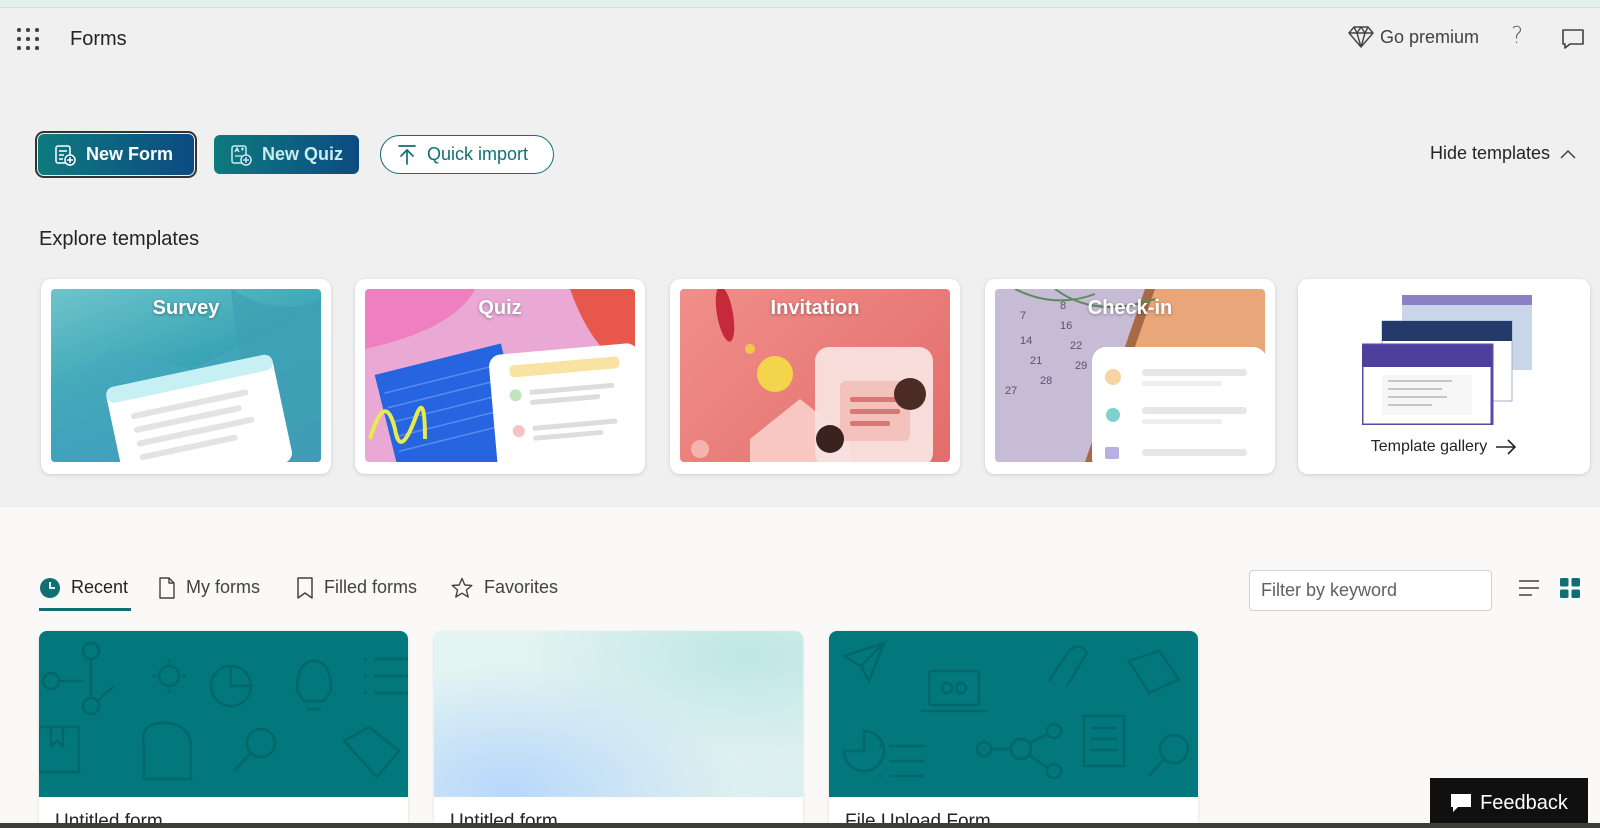 This screenshot has width=1600, height=828. I want to click on template-card-check-in: 78 14 16 21 22 27 28 29 Check-in, so click(1130, 376).